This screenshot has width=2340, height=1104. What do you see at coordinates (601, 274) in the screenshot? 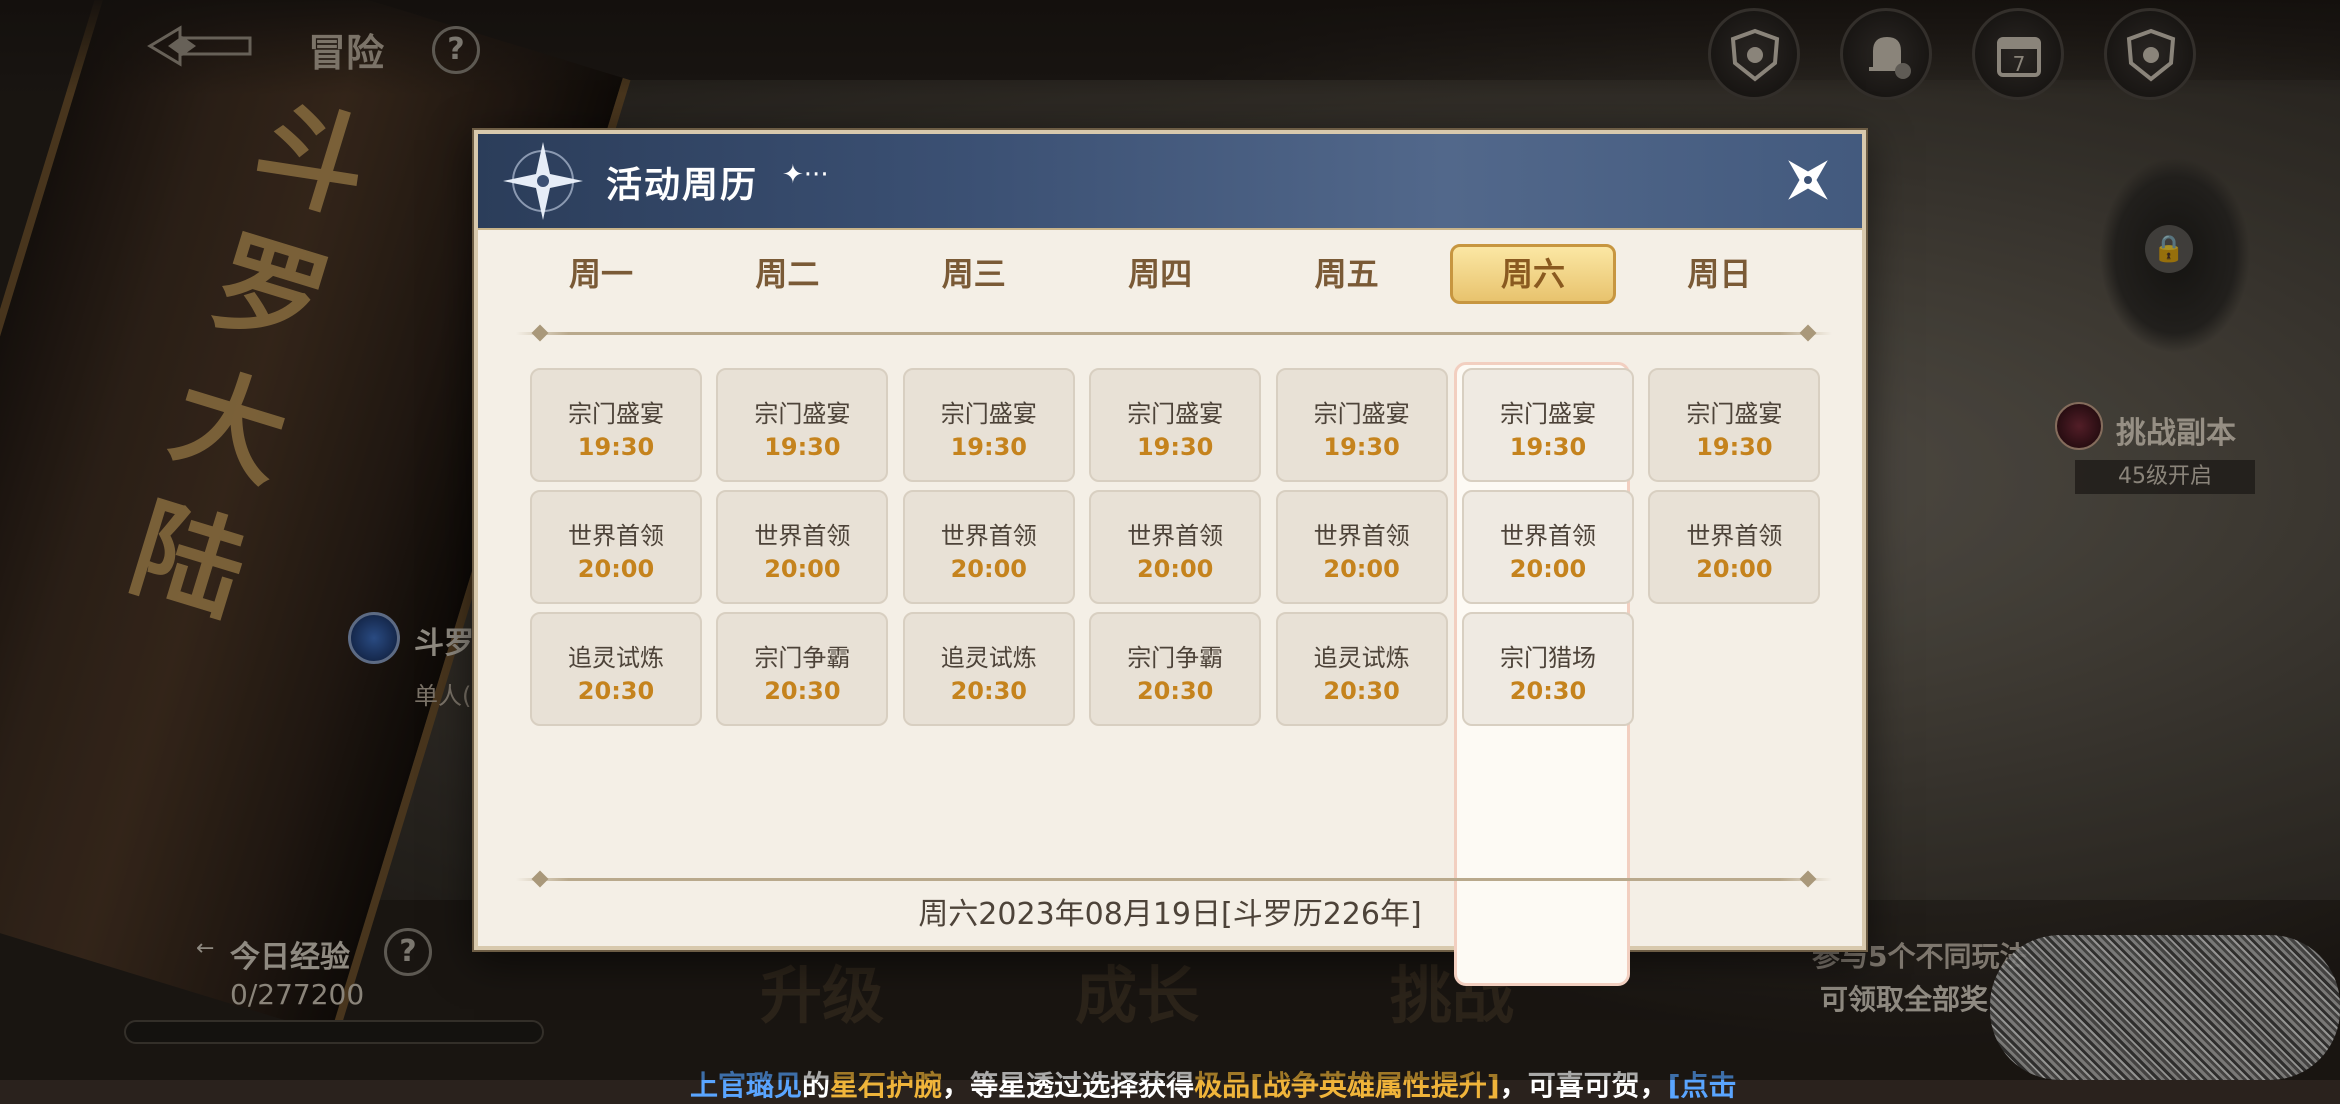
I see `tab-day-1: 周一` at bounding box center [601, 274].